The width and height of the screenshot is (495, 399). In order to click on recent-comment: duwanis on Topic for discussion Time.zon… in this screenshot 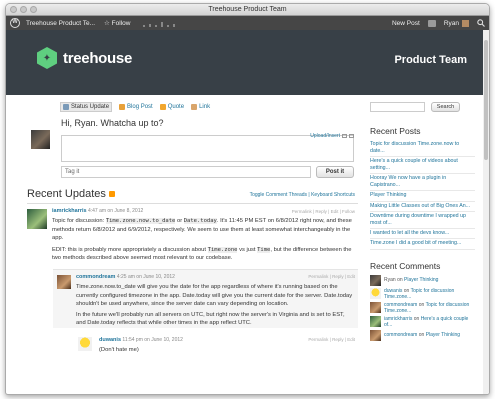, I will do `click(422, 294)`.